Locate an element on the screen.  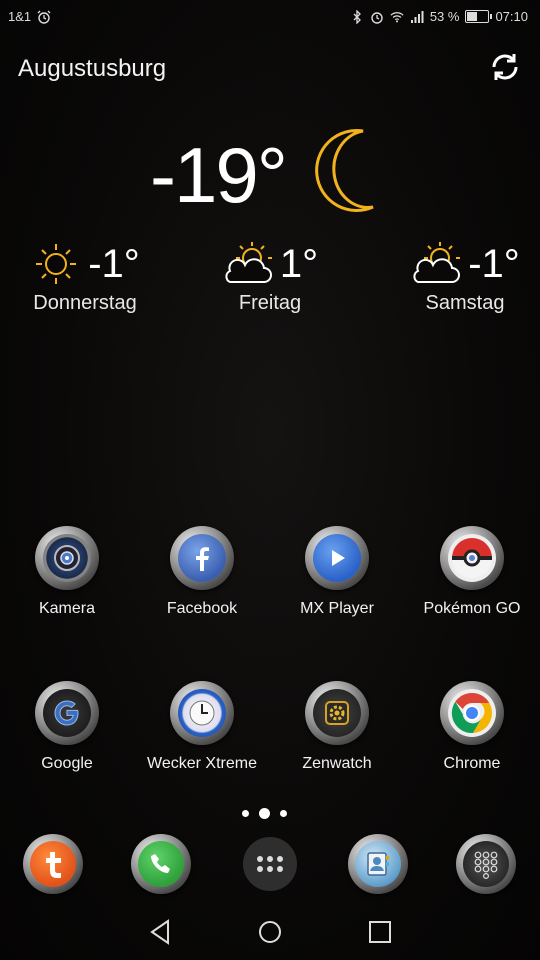
forecast-temp: 1° is located at coordinates (299, 263).